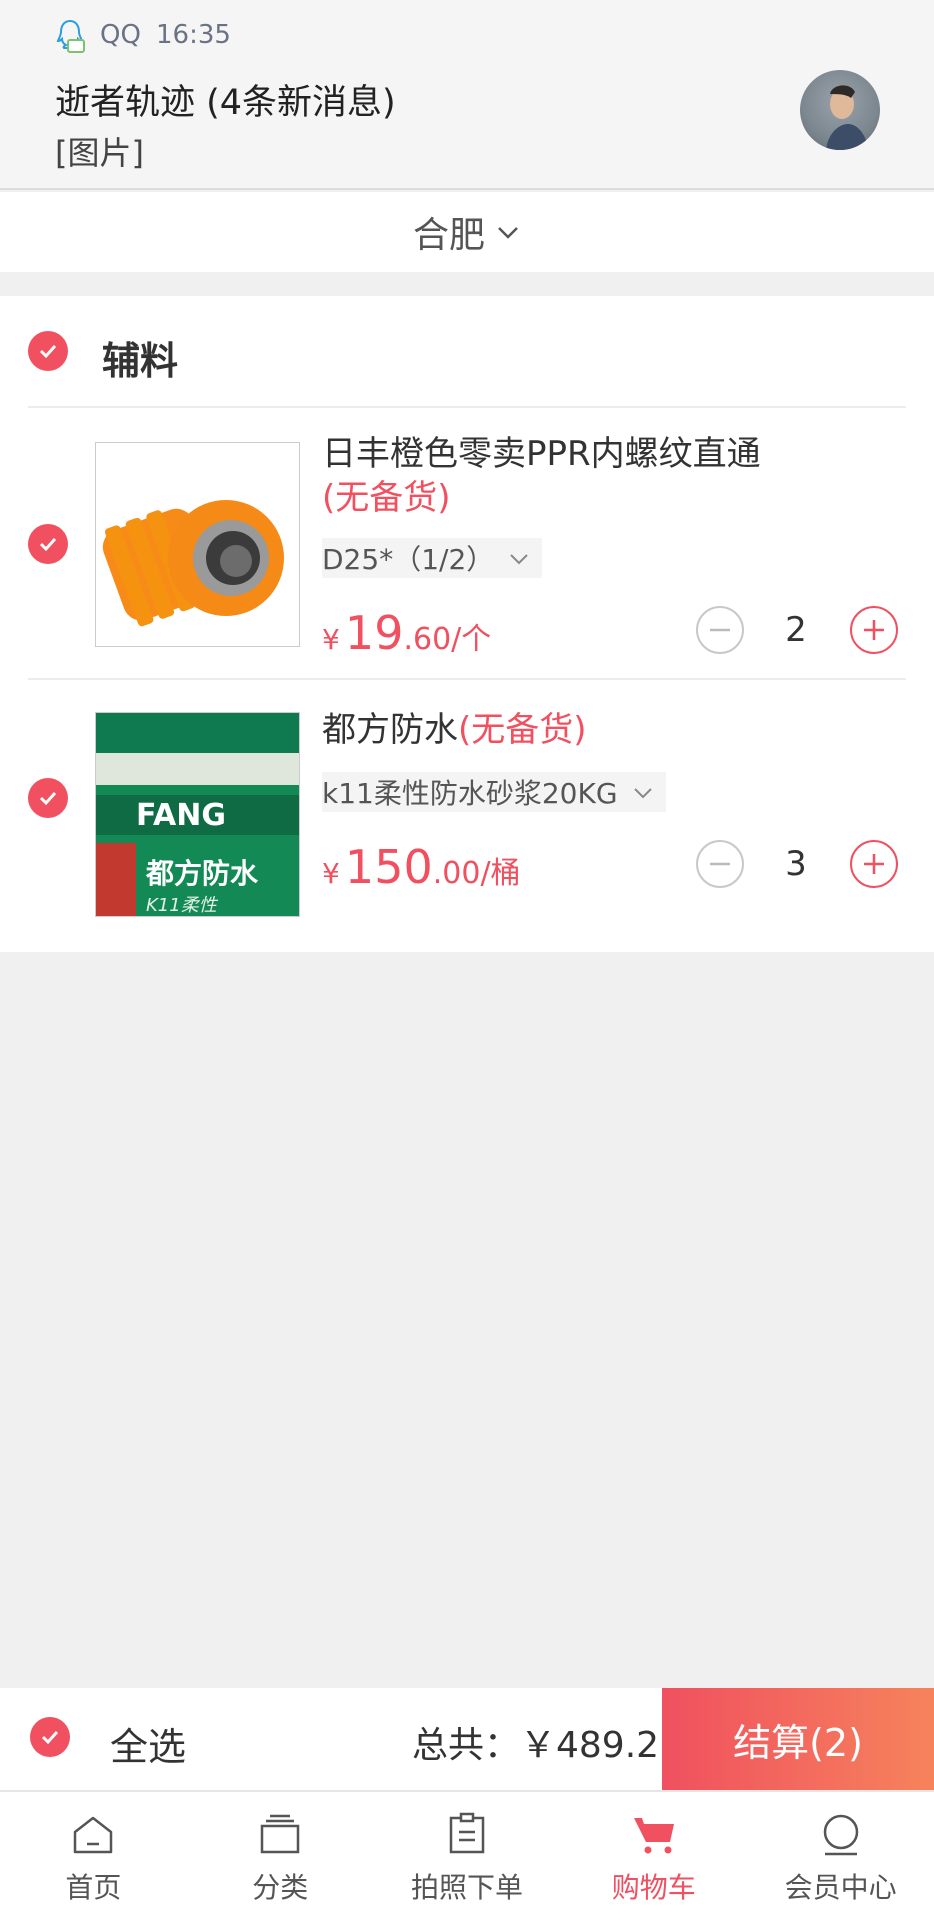  What do you see at coordinates (653, 1887) in the screenshot?
I see `tab-label: 购物车` at bounding box center [653, 1887].